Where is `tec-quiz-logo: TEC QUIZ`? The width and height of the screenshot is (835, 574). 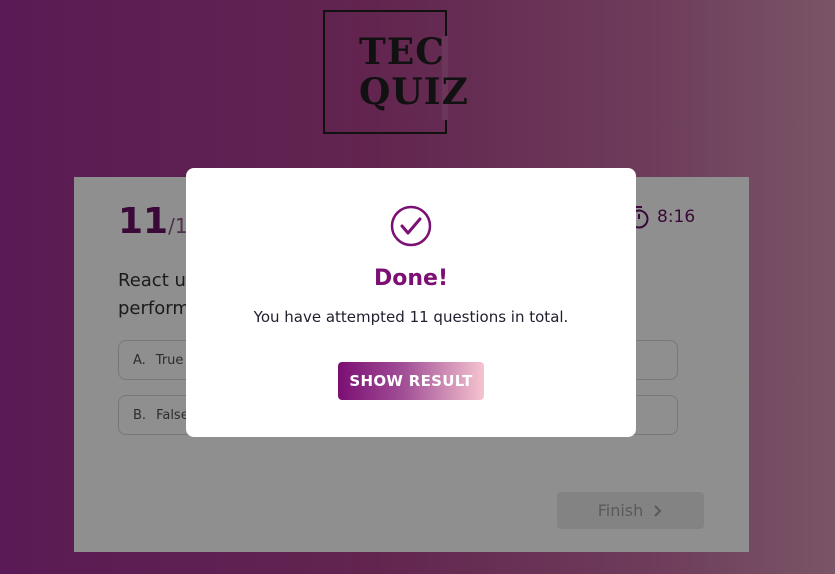 tec-quiz-logo: TEC QUIZ is located at coordinates (395, 72).